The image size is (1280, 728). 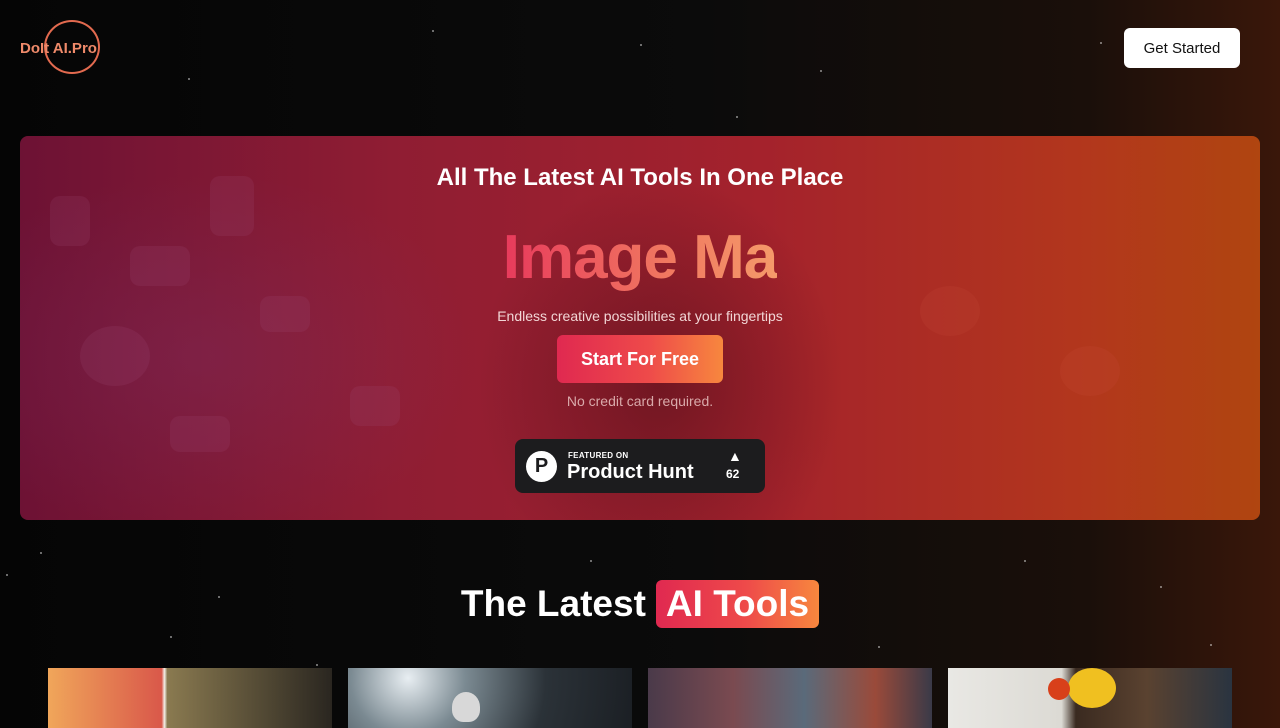 What do you see at coordinates (735, 456) in the screenshot?
I see `upvote-arrow-icon: ▲` at bounding box center [735, 456].